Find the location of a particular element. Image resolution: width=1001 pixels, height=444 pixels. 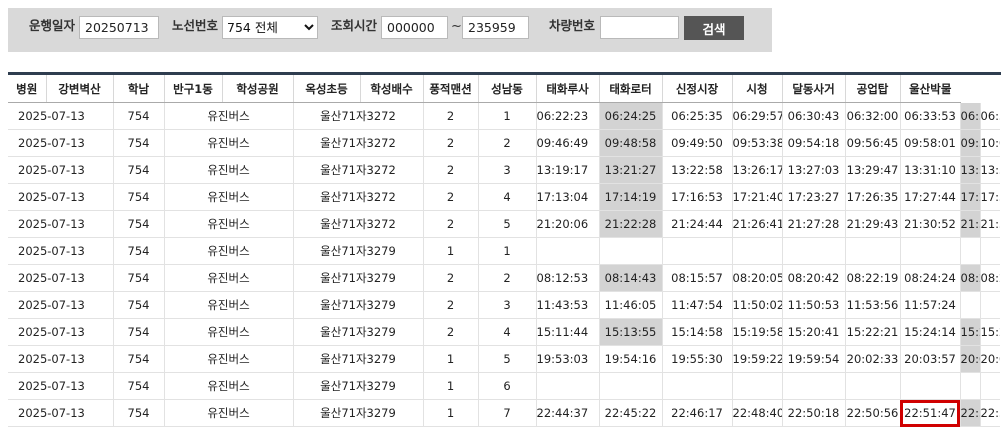

time-cell: 21:29:43 is located at coordinates (872, 224).